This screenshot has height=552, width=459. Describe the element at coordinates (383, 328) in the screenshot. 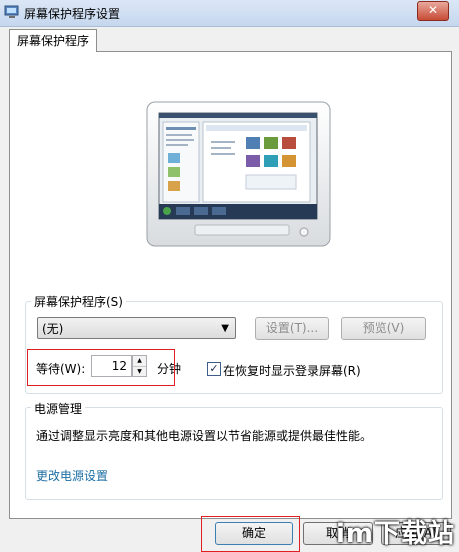

I see `preview-button: 预览(V)` at that location.